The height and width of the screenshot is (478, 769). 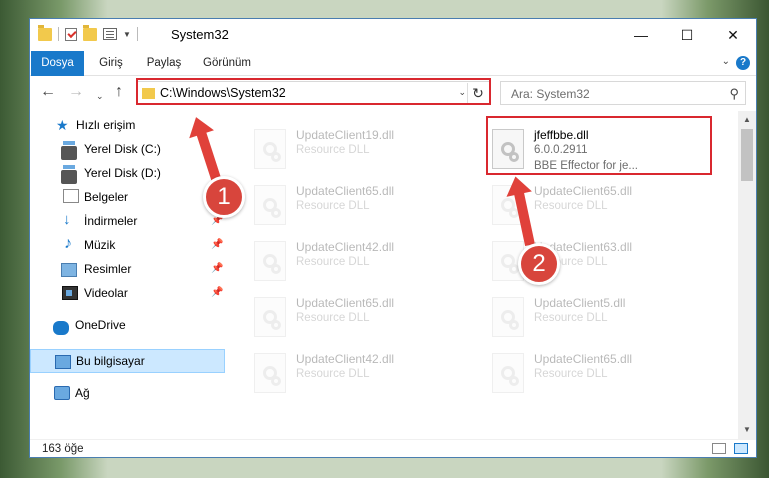 I want to click on music-icon: ♪, so click(x=68, y=243).